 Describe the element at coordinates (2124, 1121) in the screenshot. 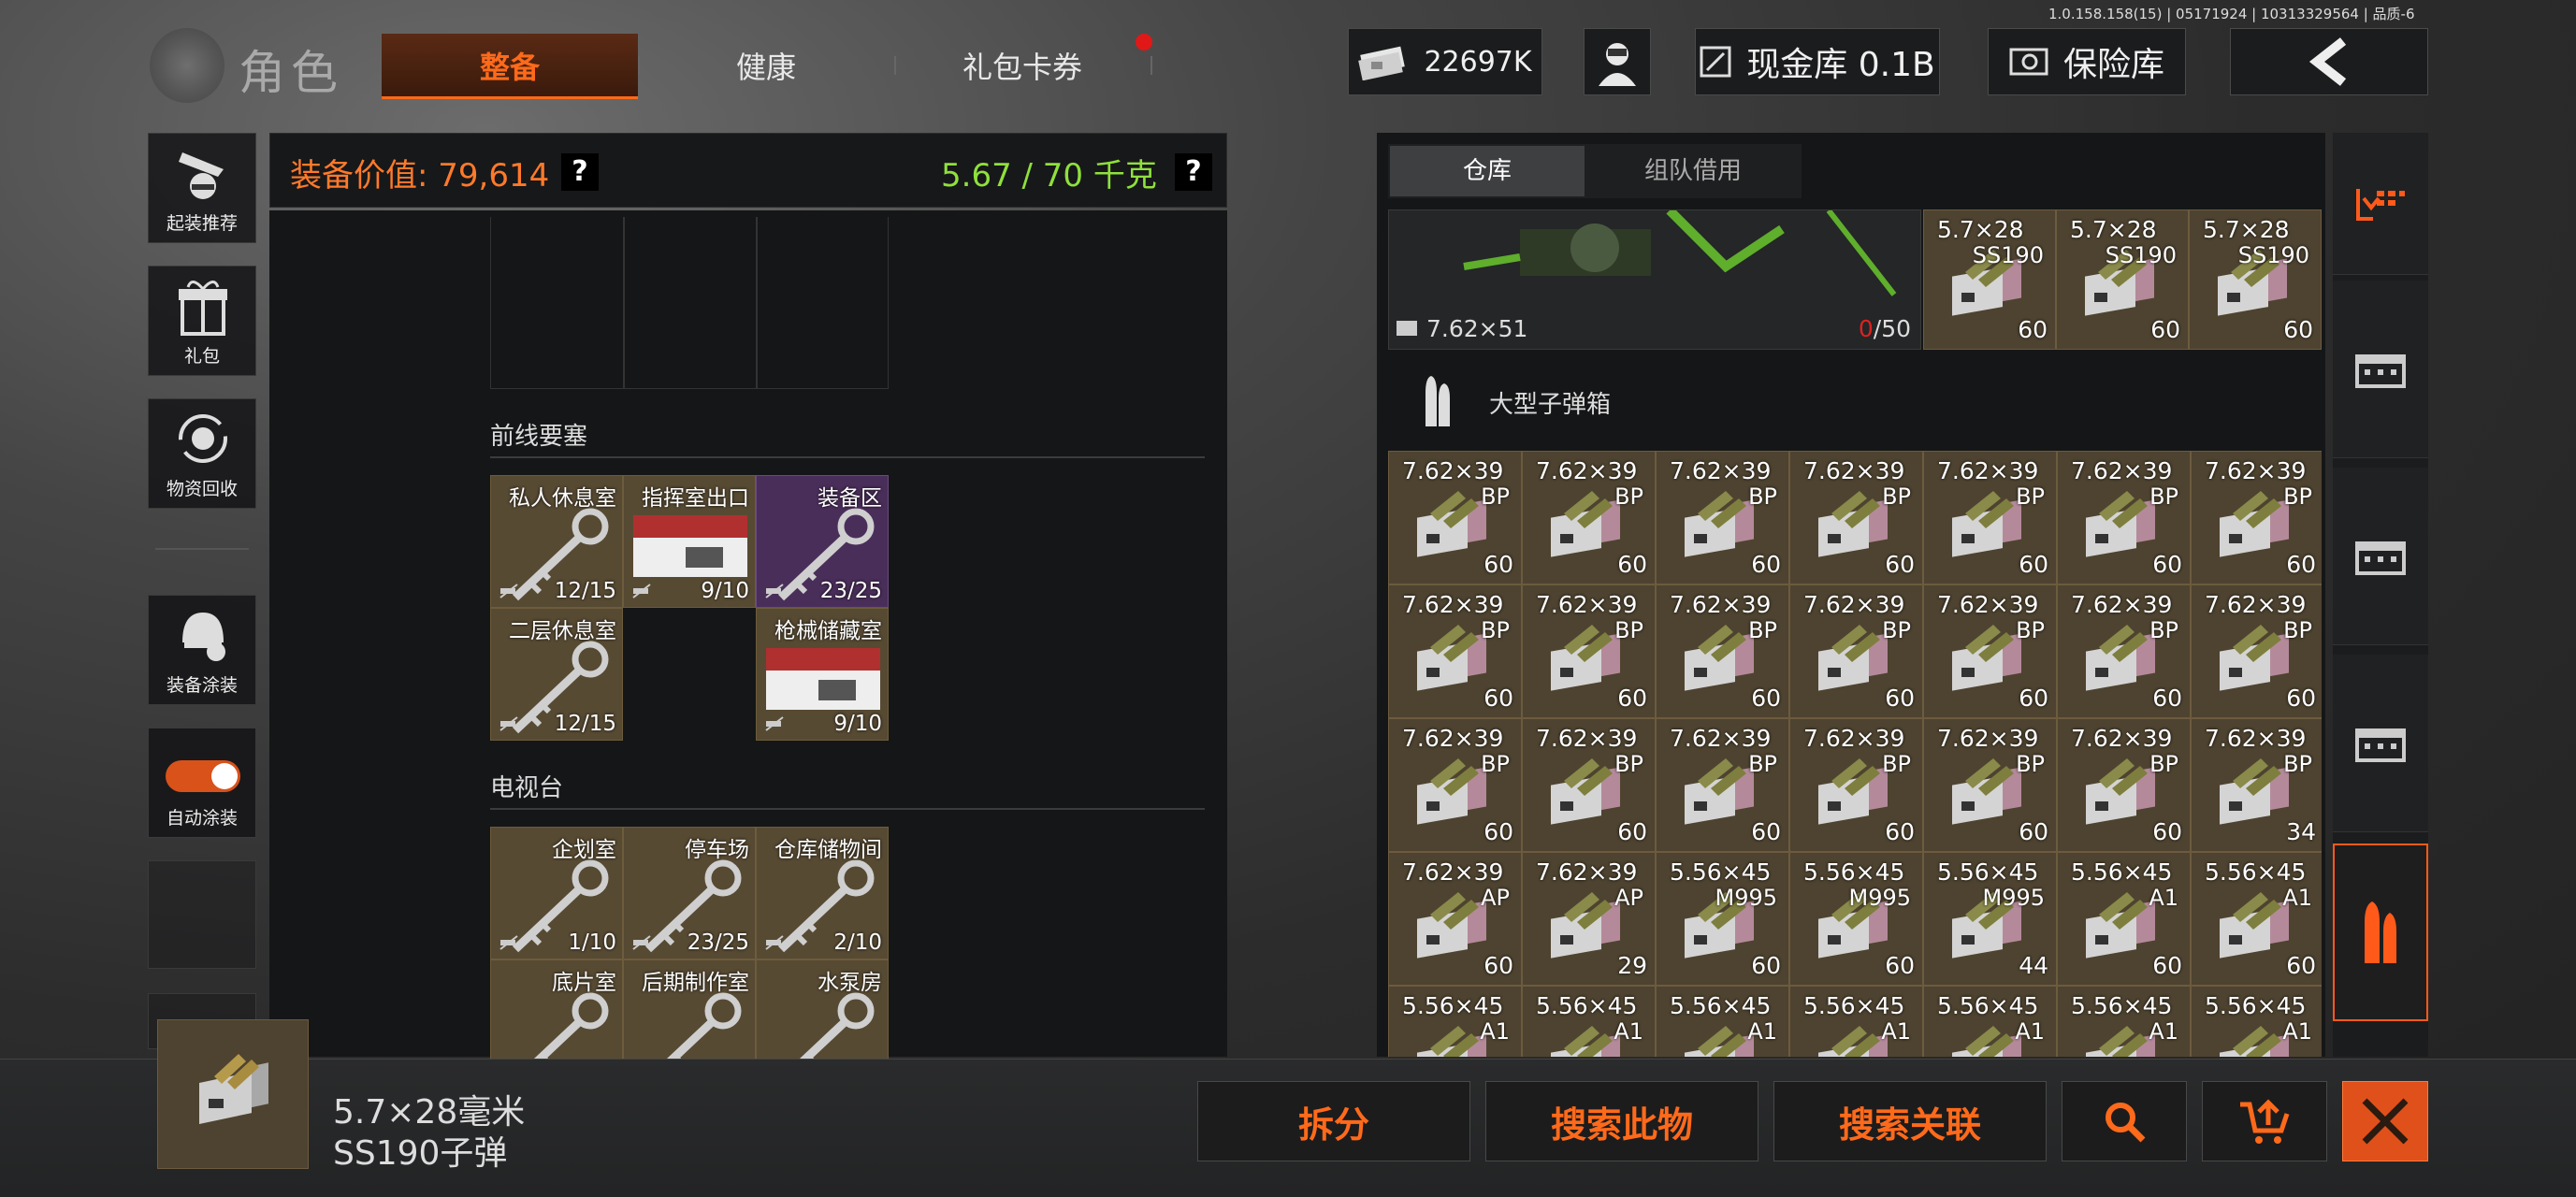

I see `search-button` at that location.